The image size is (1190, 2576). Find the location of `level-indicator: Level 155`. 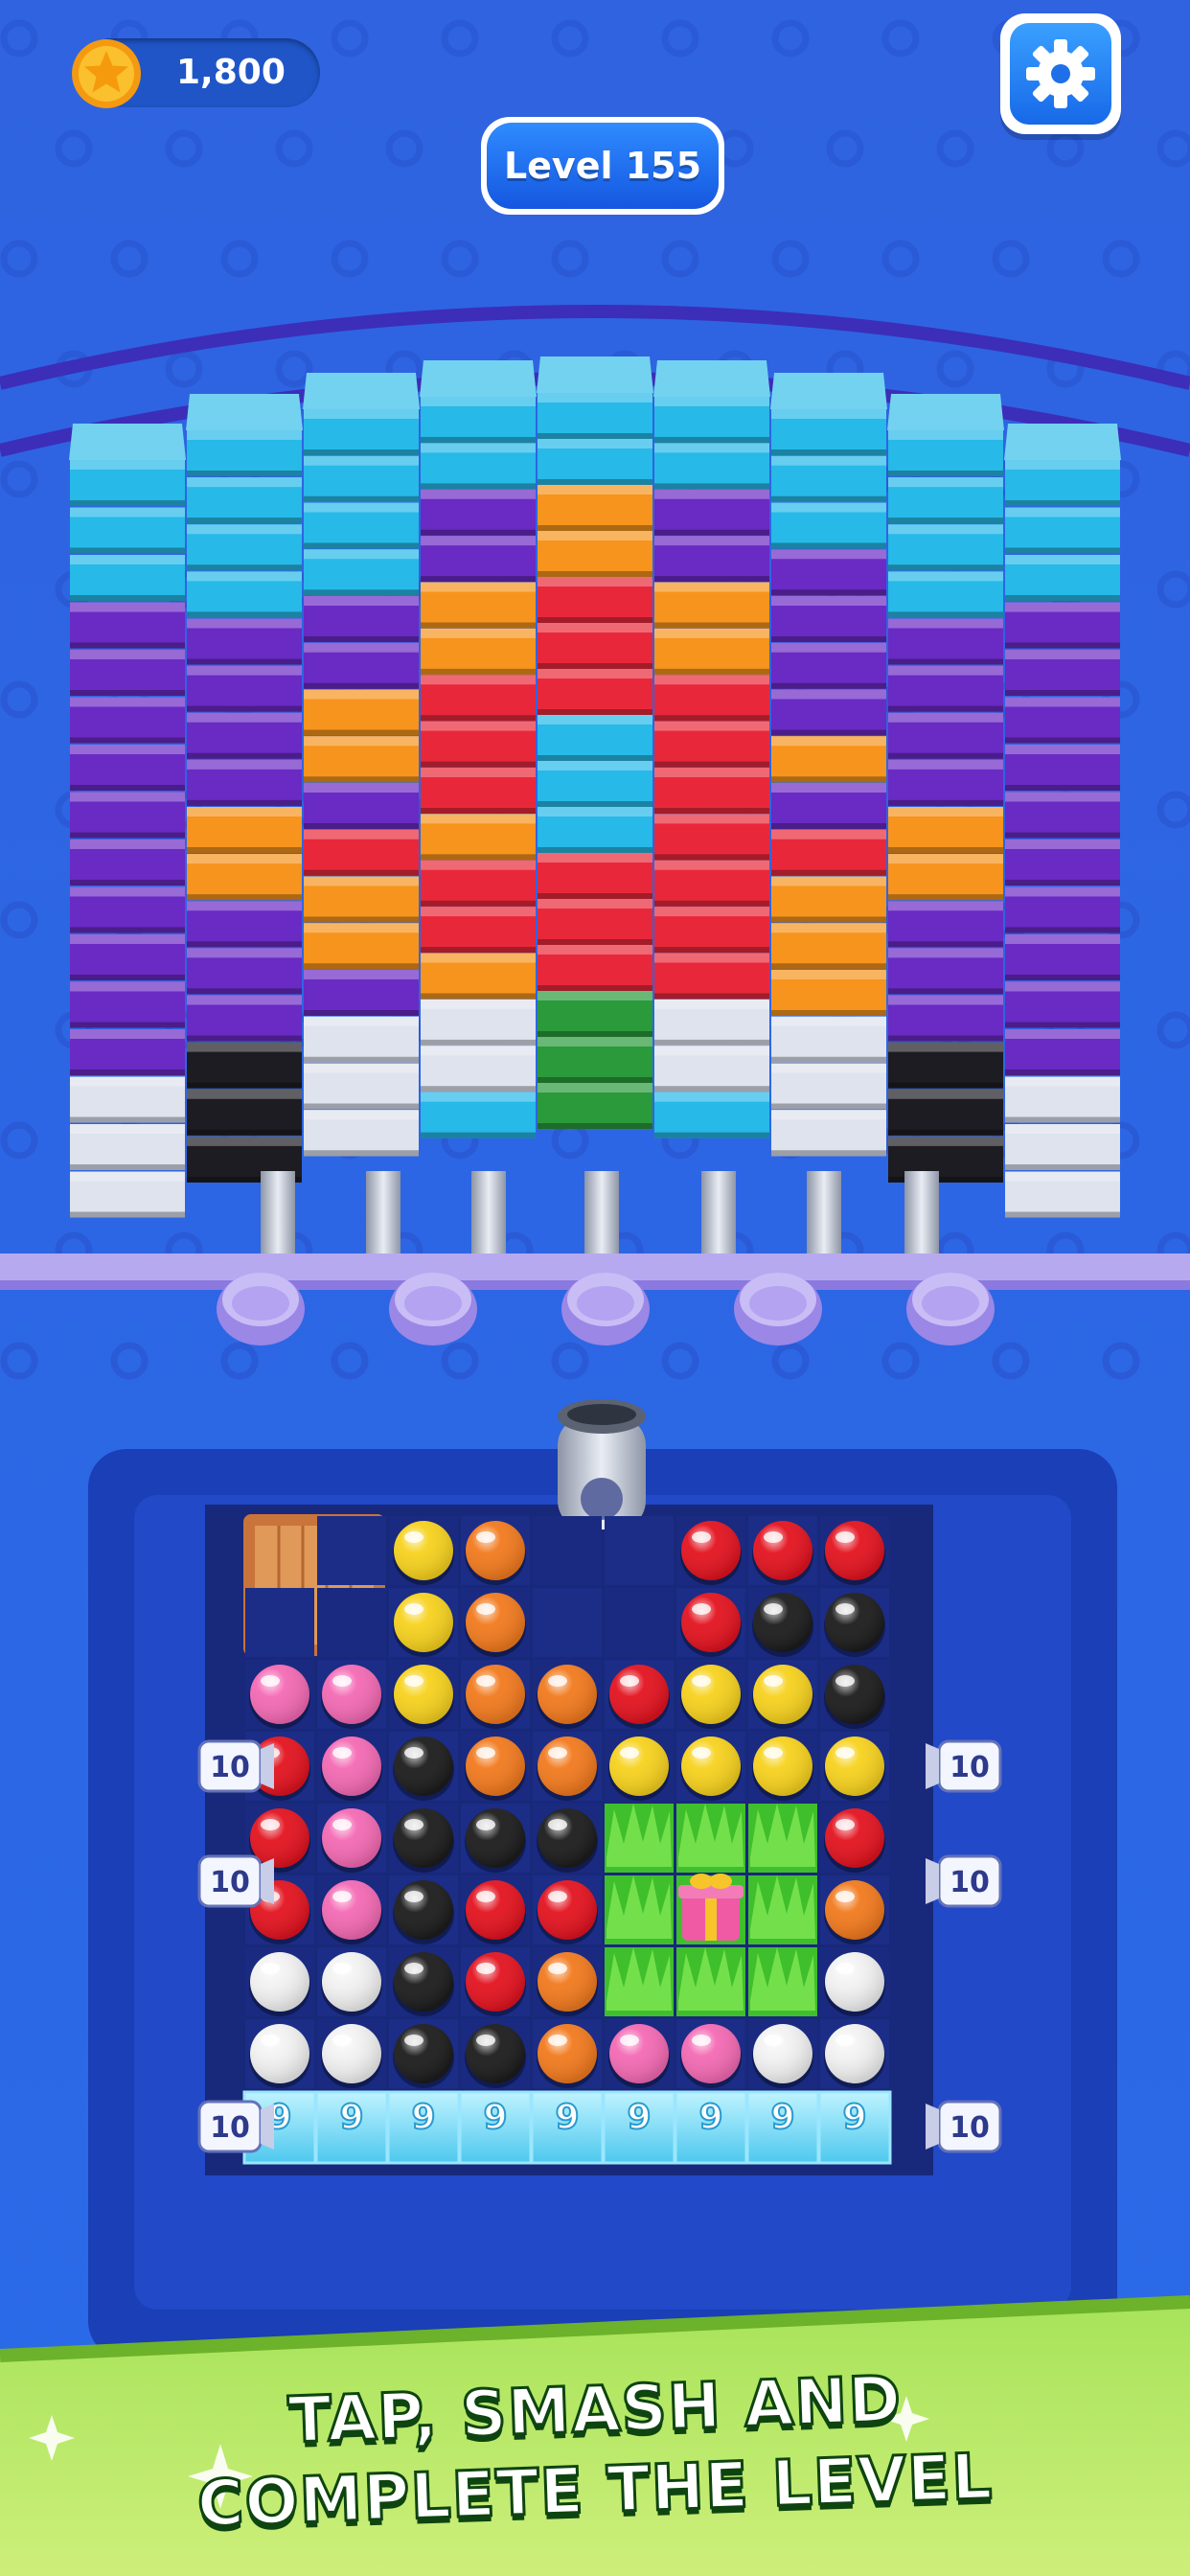

level-indicator: Level 155 is located at coordinates (603, 166).